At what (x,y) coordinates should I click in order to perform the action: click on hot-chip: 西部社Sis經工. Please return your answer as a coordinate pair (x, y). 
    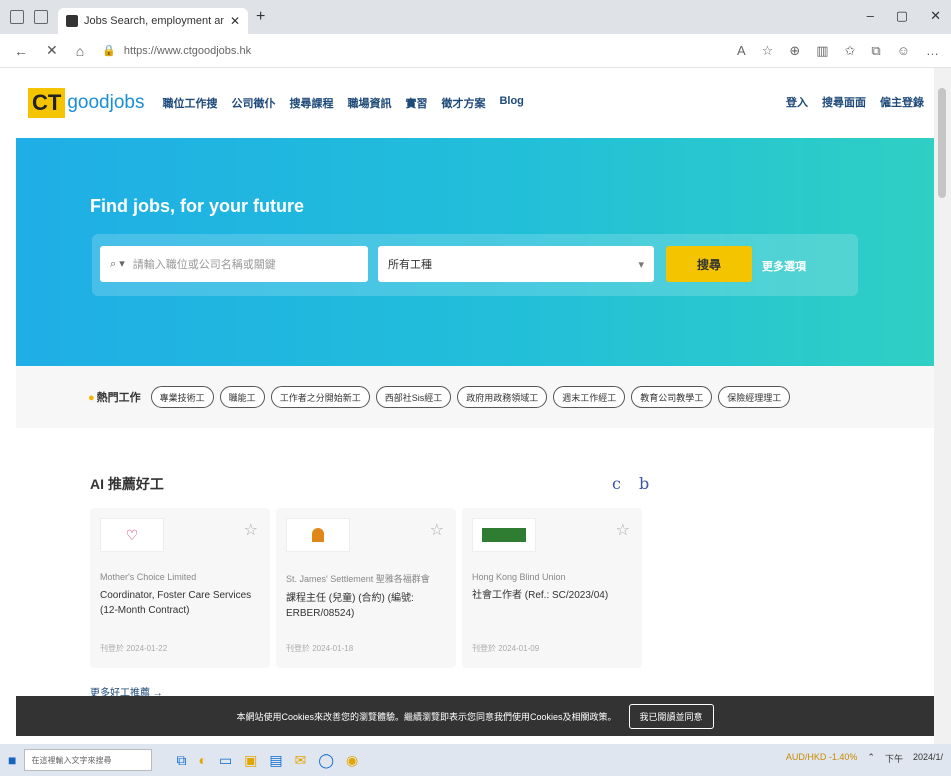
    Looking at the image, I should click on (413, 397).